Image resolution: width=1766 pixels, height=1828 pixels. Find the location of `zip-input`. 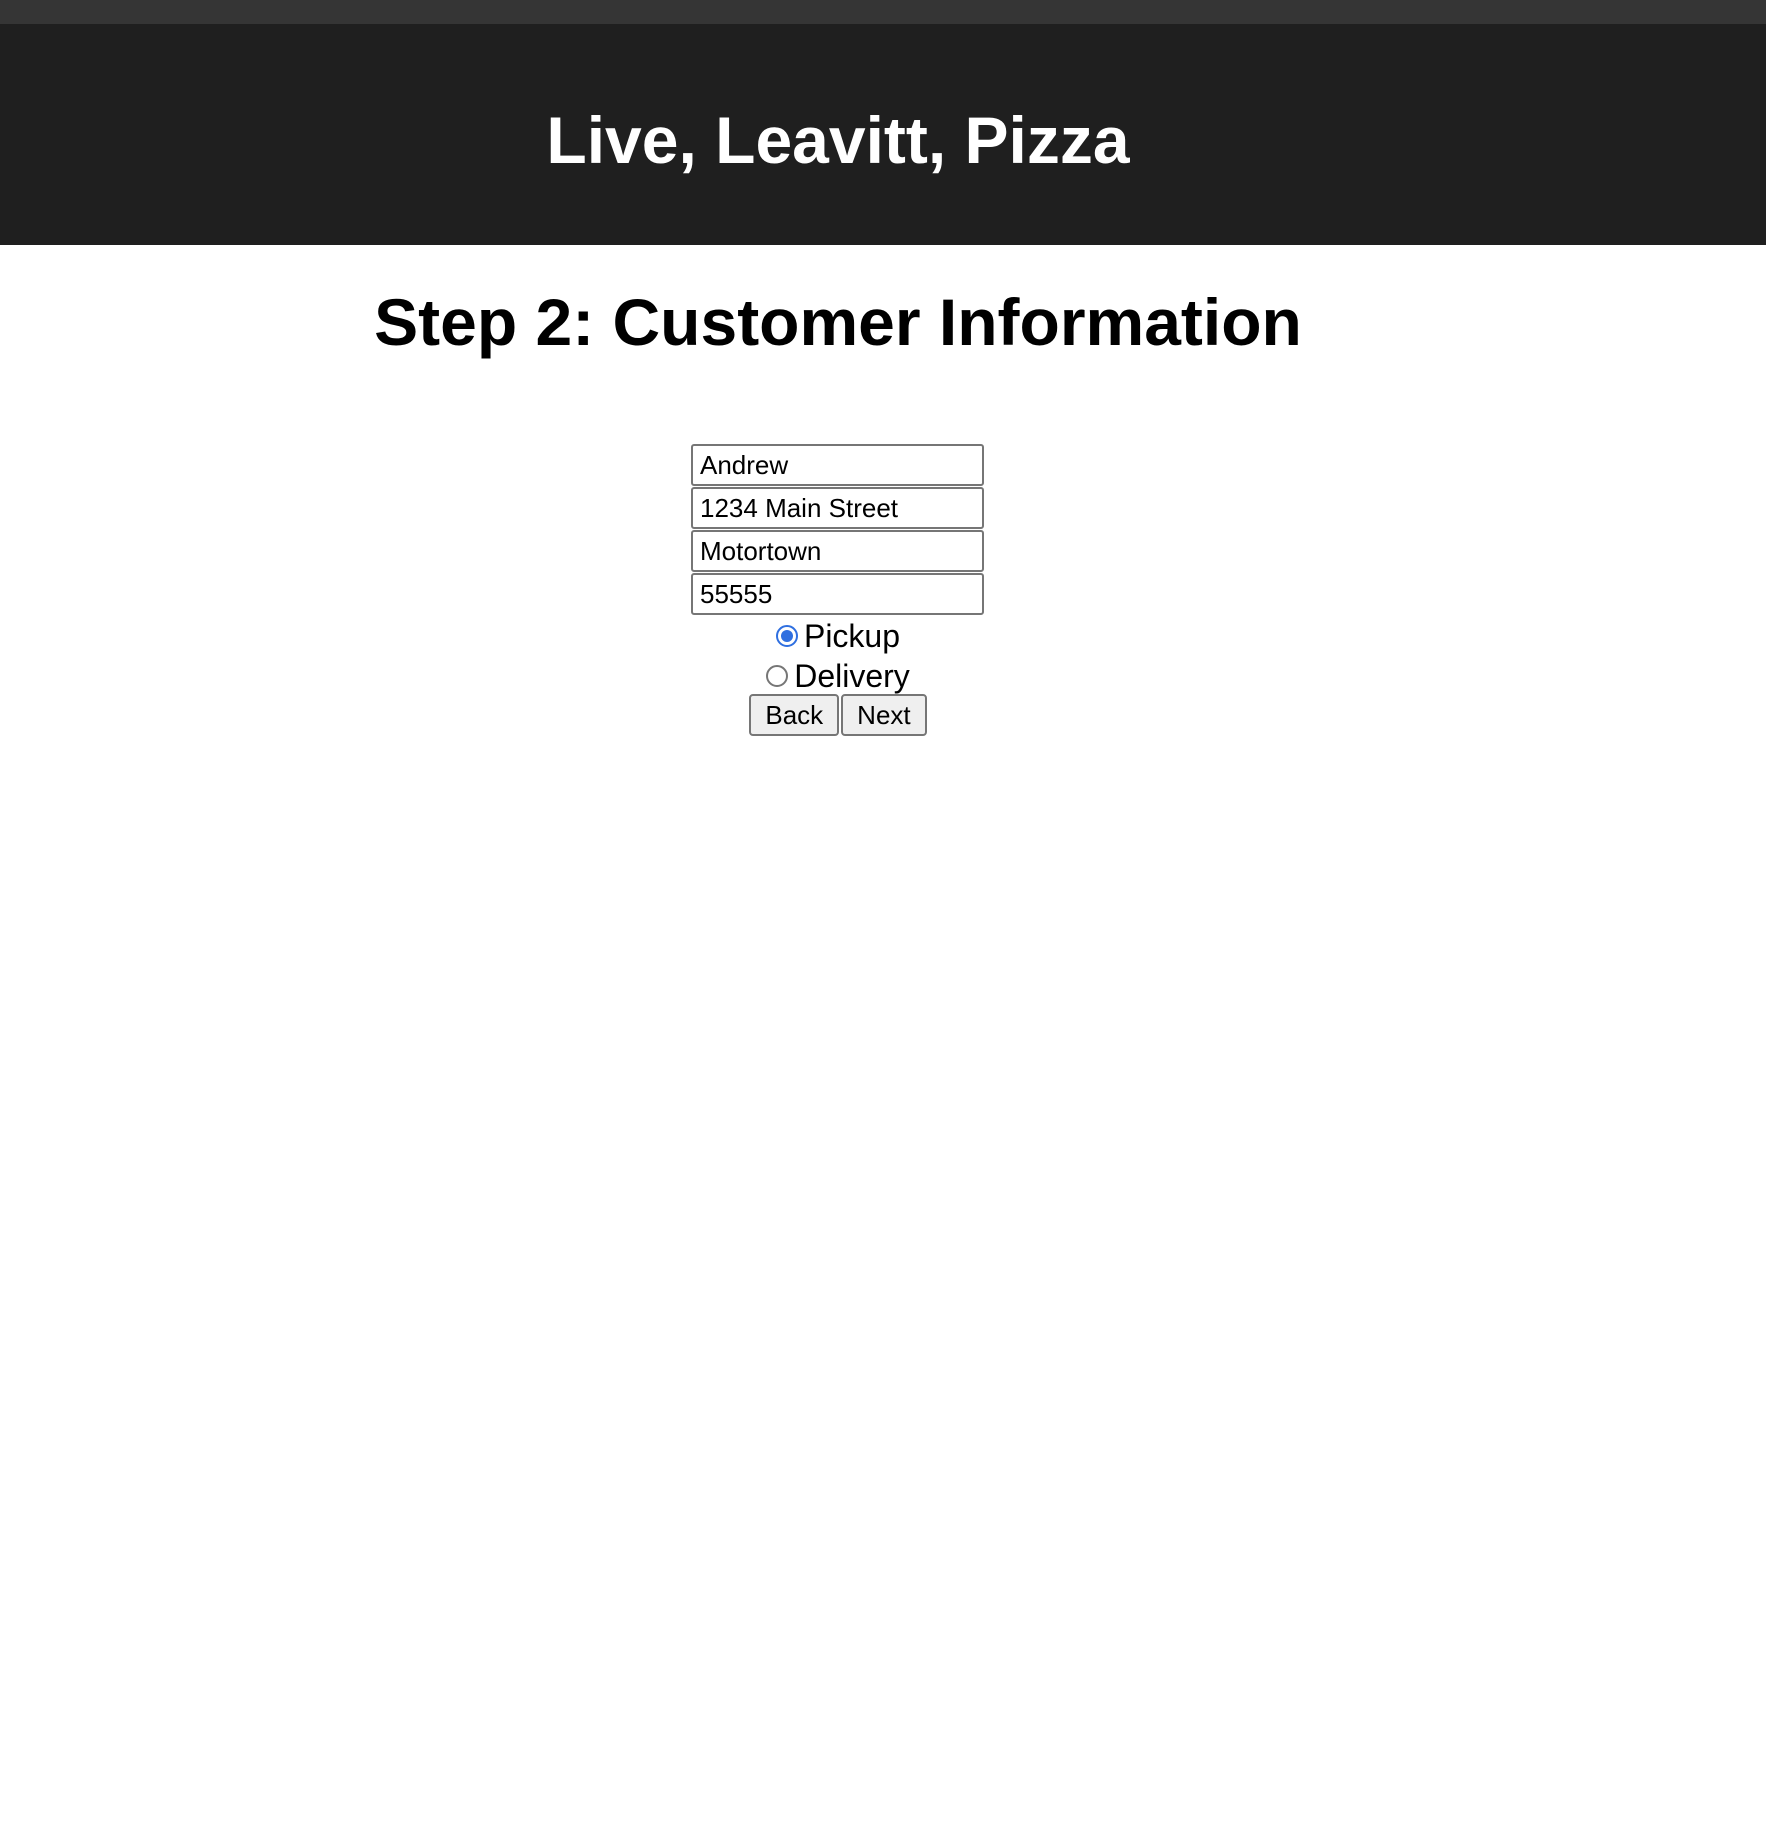

zip-input is located at coordinates (837, 594).